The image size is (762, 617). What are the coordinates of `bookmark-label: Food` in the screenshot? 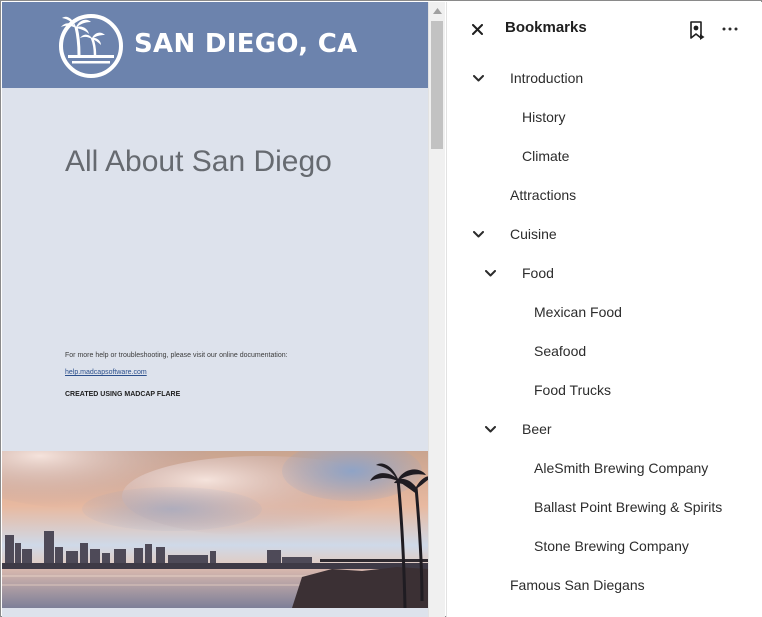 It's located at (538, 273).